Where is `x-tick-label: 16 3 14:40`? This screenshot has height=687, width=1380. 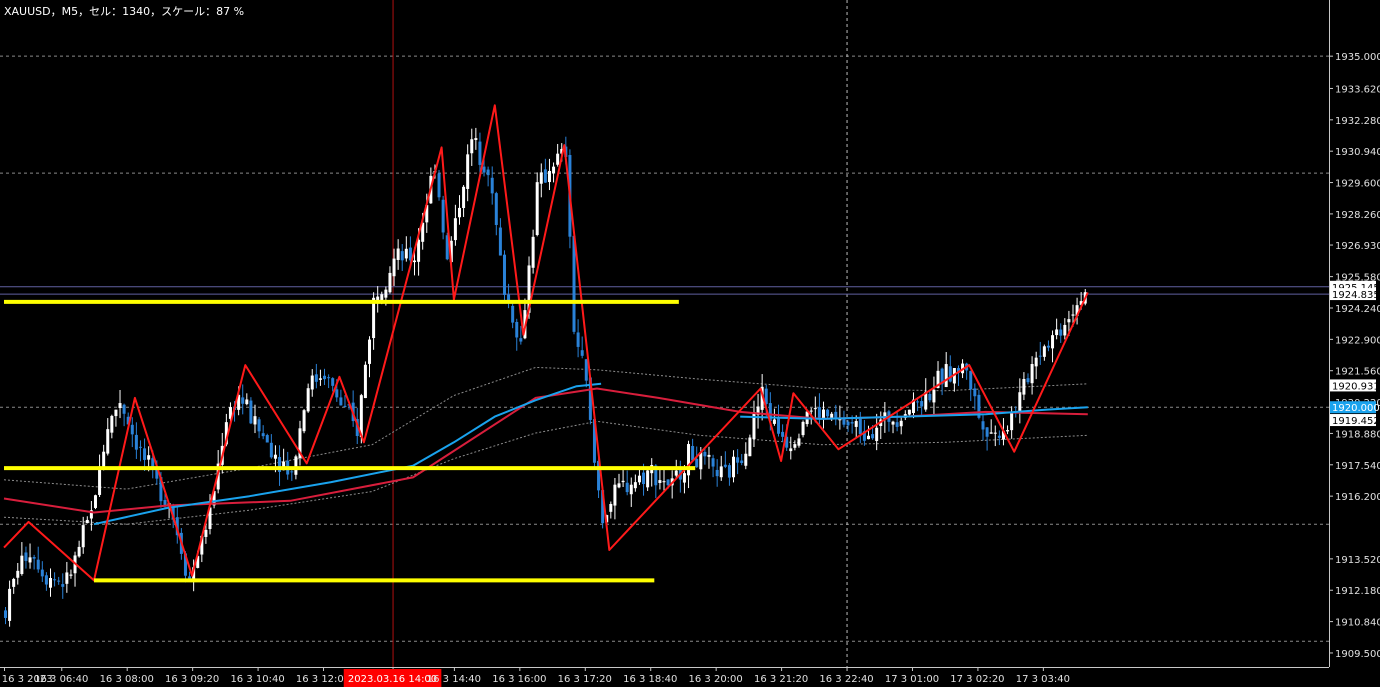 x-tick-label: 16 3 14:40 is located at coordinates (454, 679).